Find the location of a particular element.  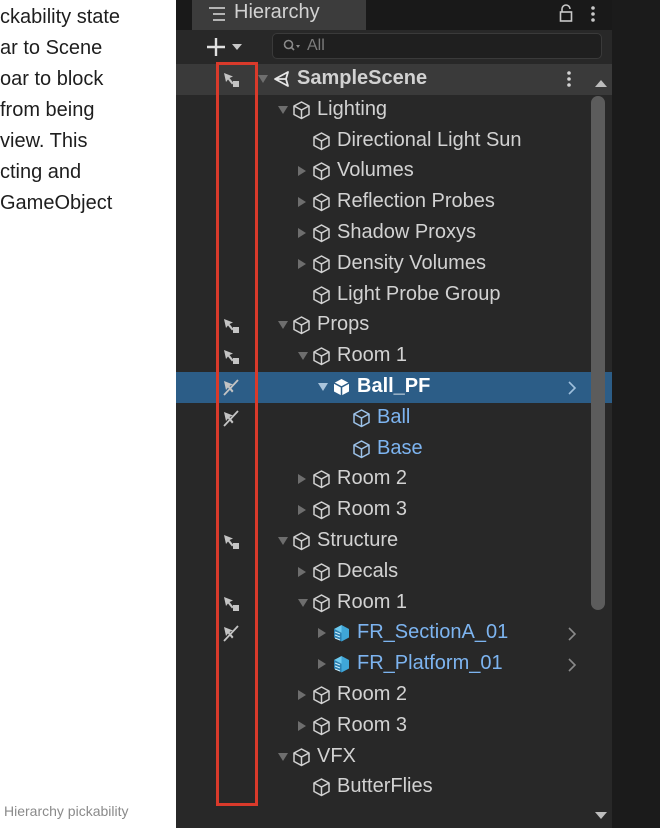

scene-menu-icon is located at coordinates (569, 79).